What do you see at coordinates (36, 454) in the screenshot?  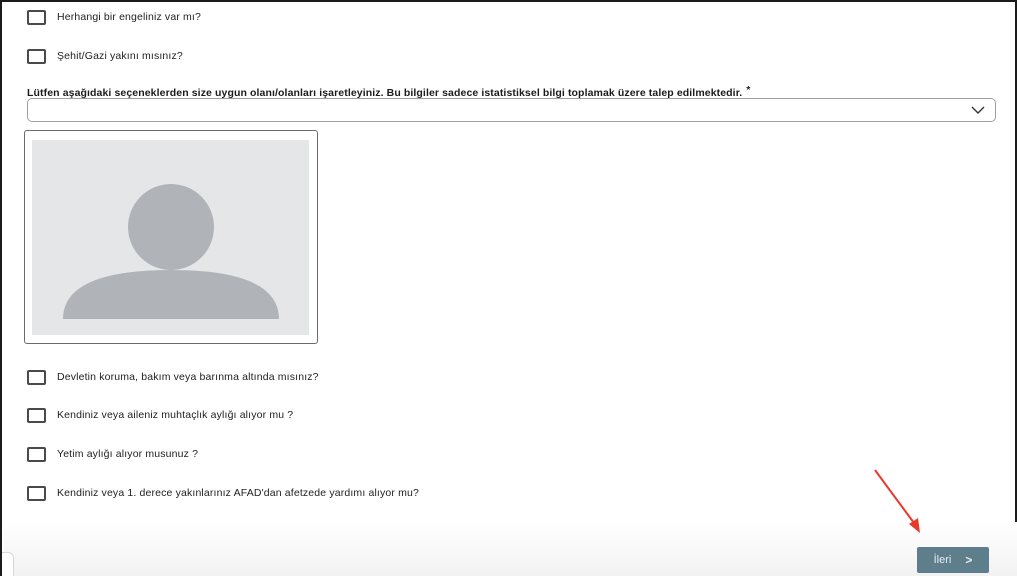 I see `orphan-allowance-checkbox` at bounding box center [36, 454].